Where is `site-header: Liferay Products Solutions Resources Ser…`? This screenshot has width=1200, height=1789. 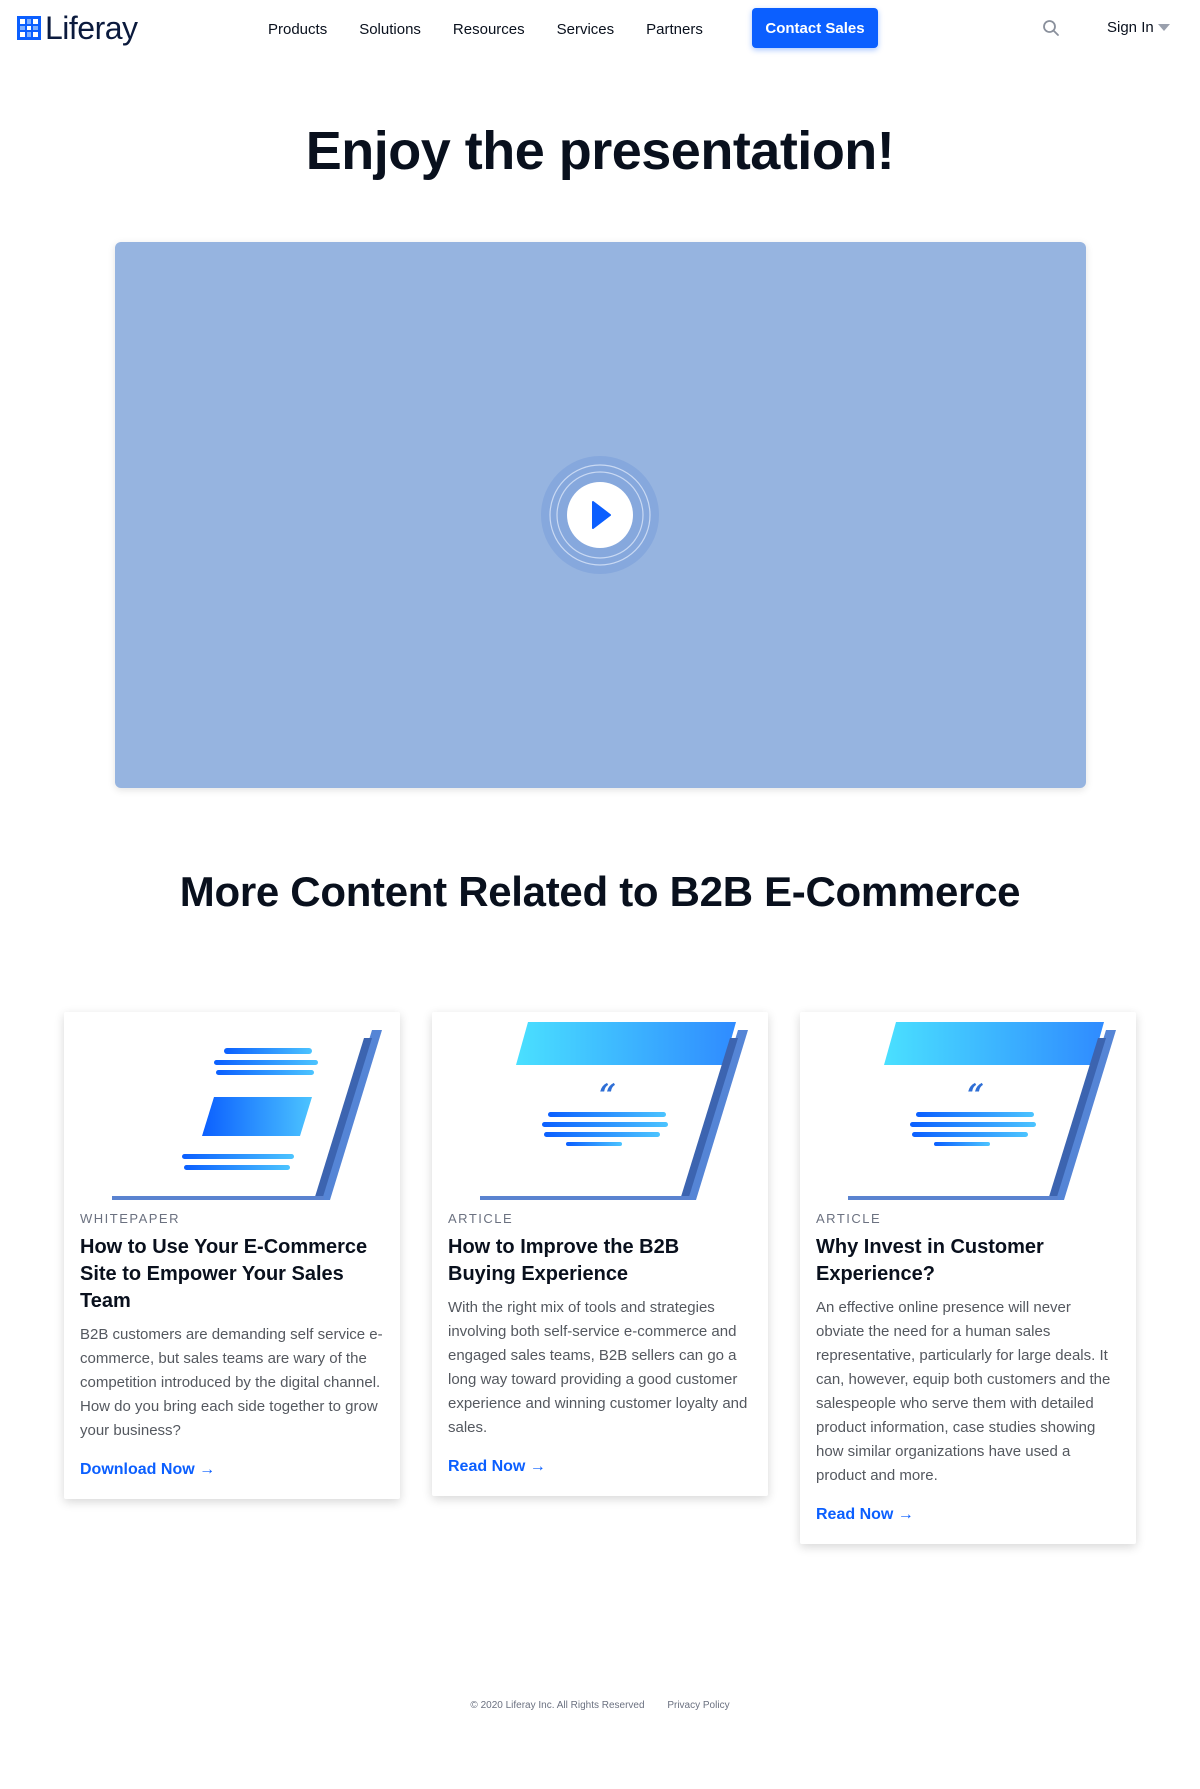 site-header: Liferay Products Solutions Resources Ser… is located at coordinates (600, 30).